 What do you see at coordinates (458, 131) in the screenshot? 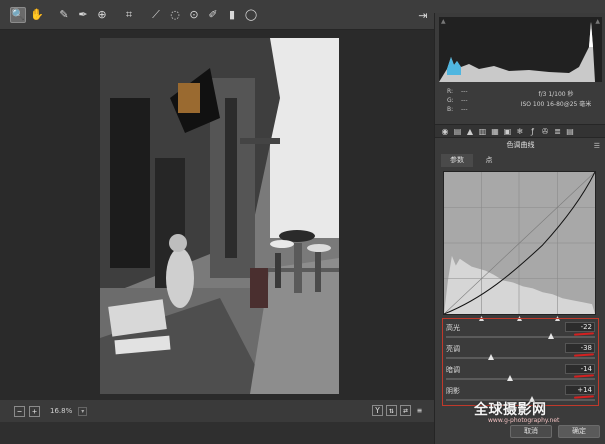
I see `tab-tone-curve-icon: ▤` at bounding box center [458, 131].